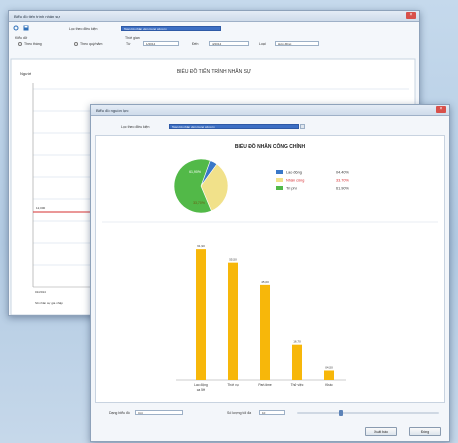 This screenshot has width=458, height=443. What do you see at coordinates (76, 44) in the screenshot?
I see `radio-by-quarter` at bounding box center [76, 44].